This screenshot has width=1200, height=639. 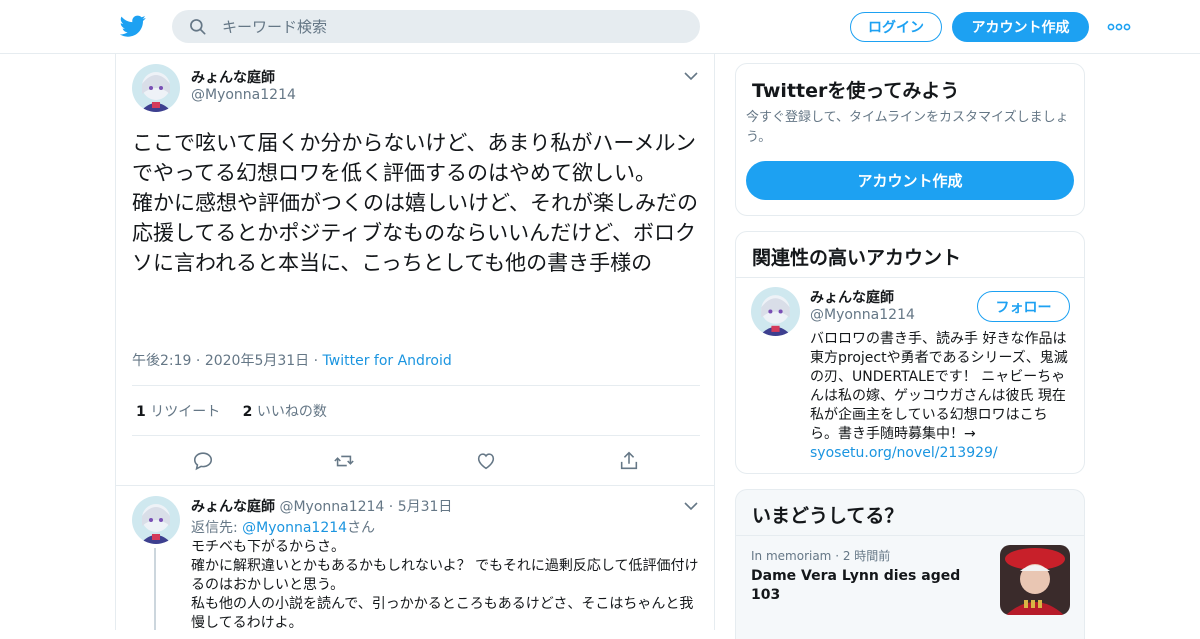 What do you see at coordinates (185, 412) in the screenshot?
I see `retweet-label: リツイート` at bounding box center [185, 412].